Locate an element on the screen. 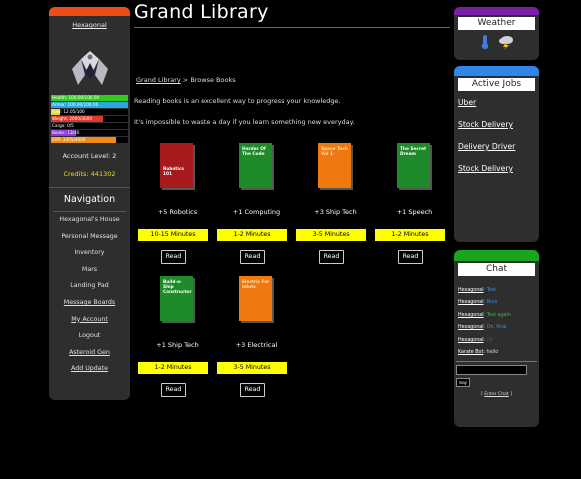  enter-chat: [ Enter Chat ] is located at coordinates (496, 394).